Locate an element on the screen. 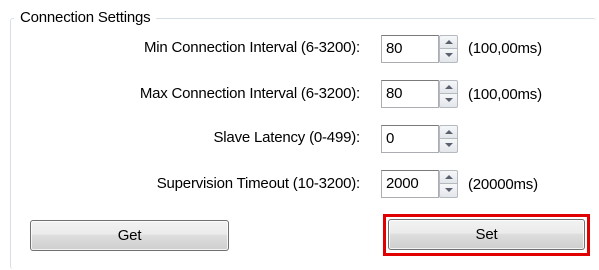  min-connection-interval-spinbox: 80 is located at coordinates (421, 49).